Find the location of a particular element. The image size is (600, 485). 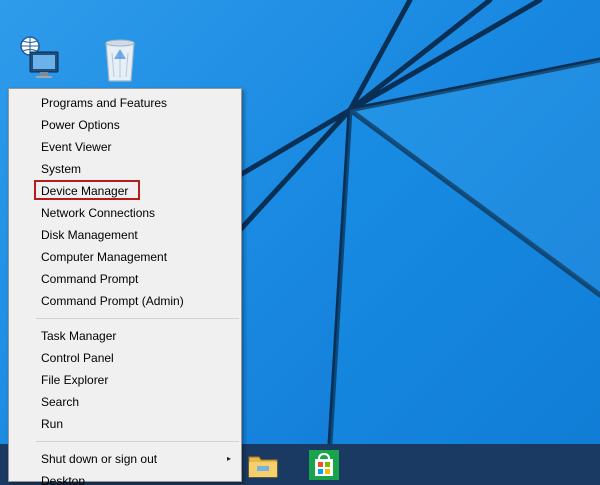

store-icon is located at coordinates (324, 465).